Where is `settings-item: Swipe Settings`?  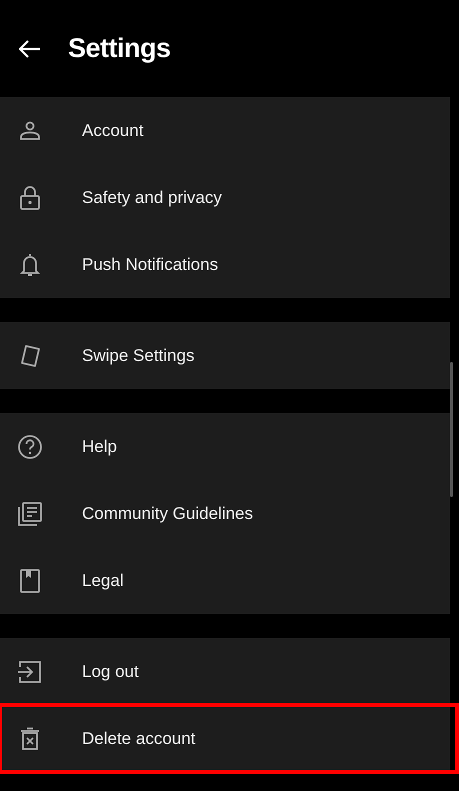 settings-item: Swipe Settings is located at coordinates (225, 355).